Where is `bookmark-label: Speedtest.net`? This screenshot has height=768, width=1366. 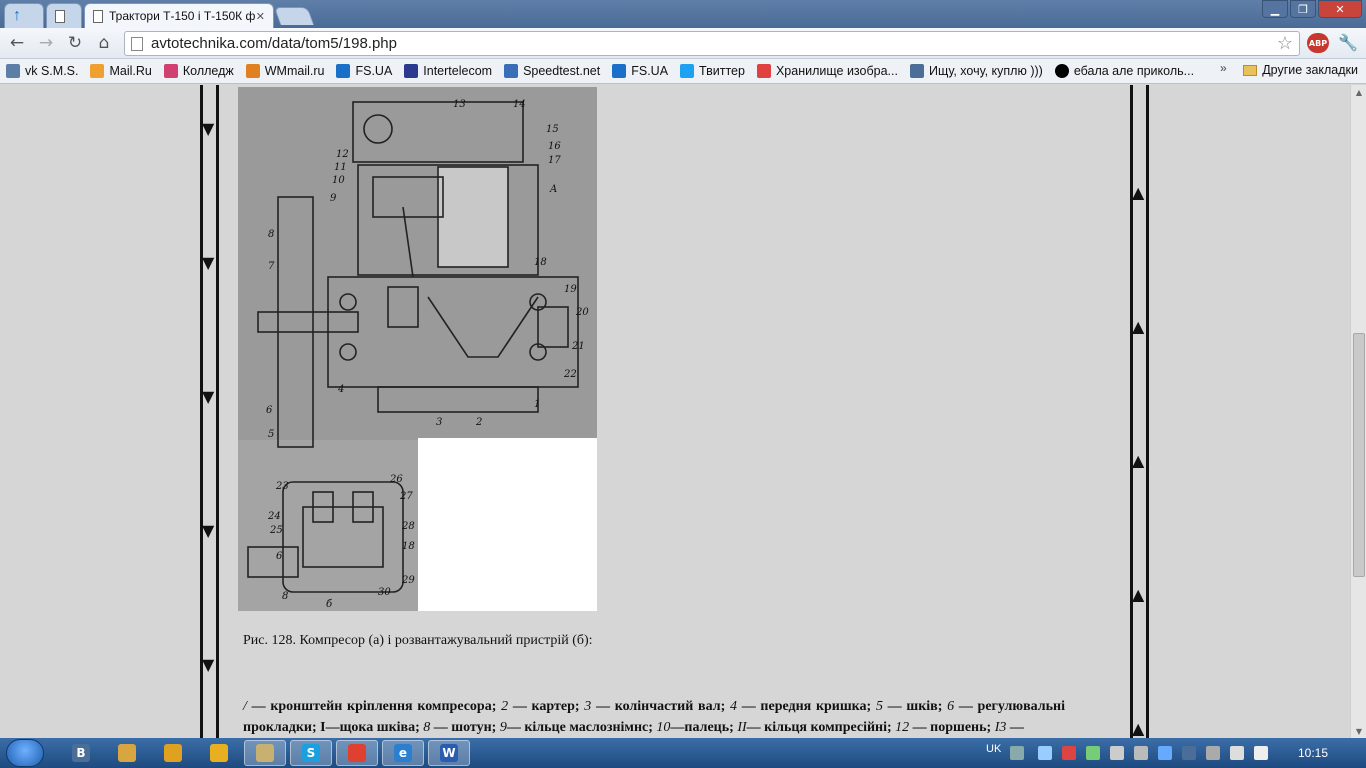
bookmark-label: Speedtest.net is located at coordinates (562, 71).